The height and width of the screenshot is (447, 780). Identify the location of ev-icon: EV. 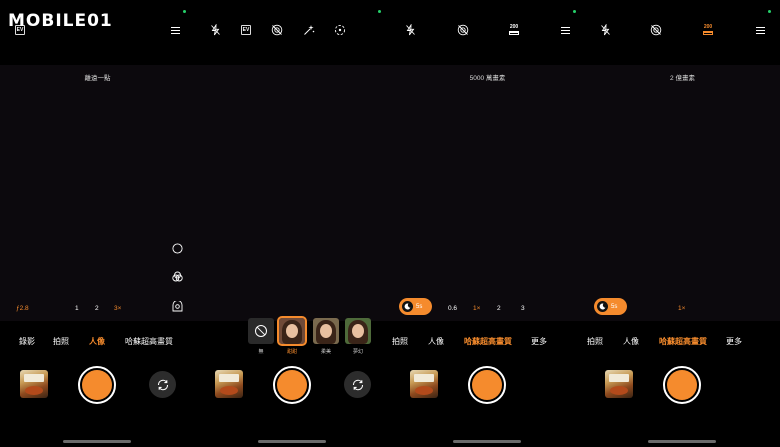
(246, 30).